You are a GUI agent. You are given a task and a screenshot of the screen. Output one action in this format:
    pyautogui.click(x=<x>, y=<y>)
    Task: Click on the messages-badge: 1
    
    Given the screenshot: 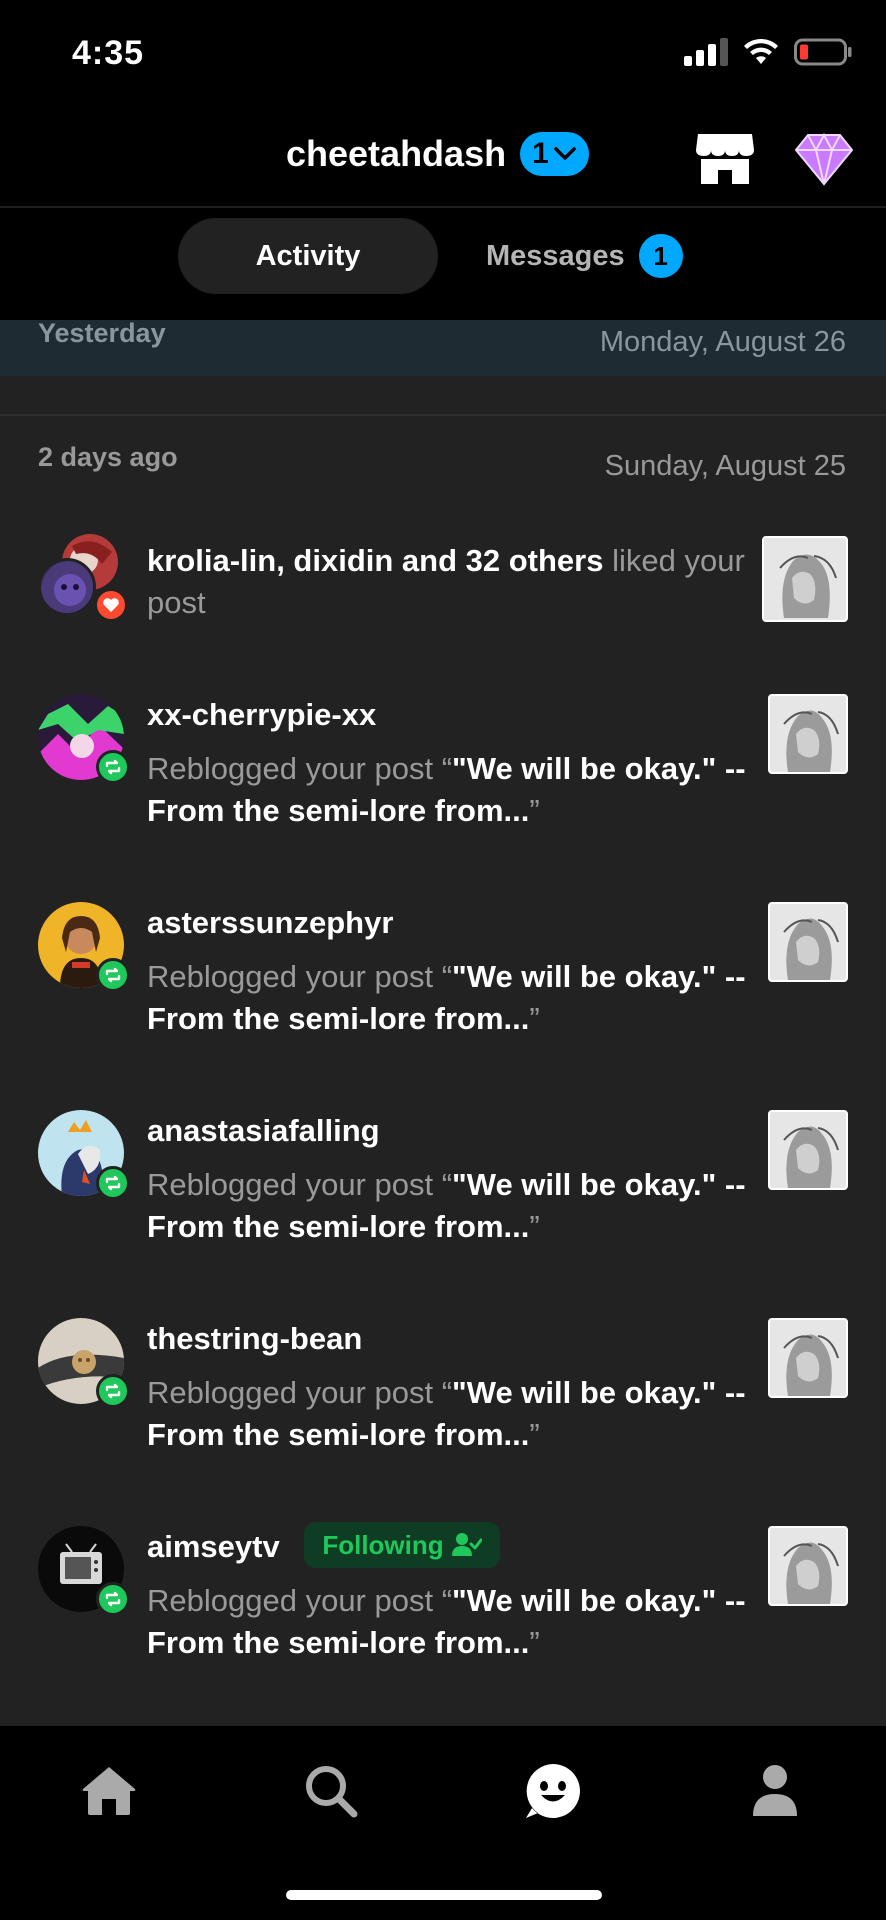 What is the action you would take?
    pyautogui.click(x=660, y=256)
    